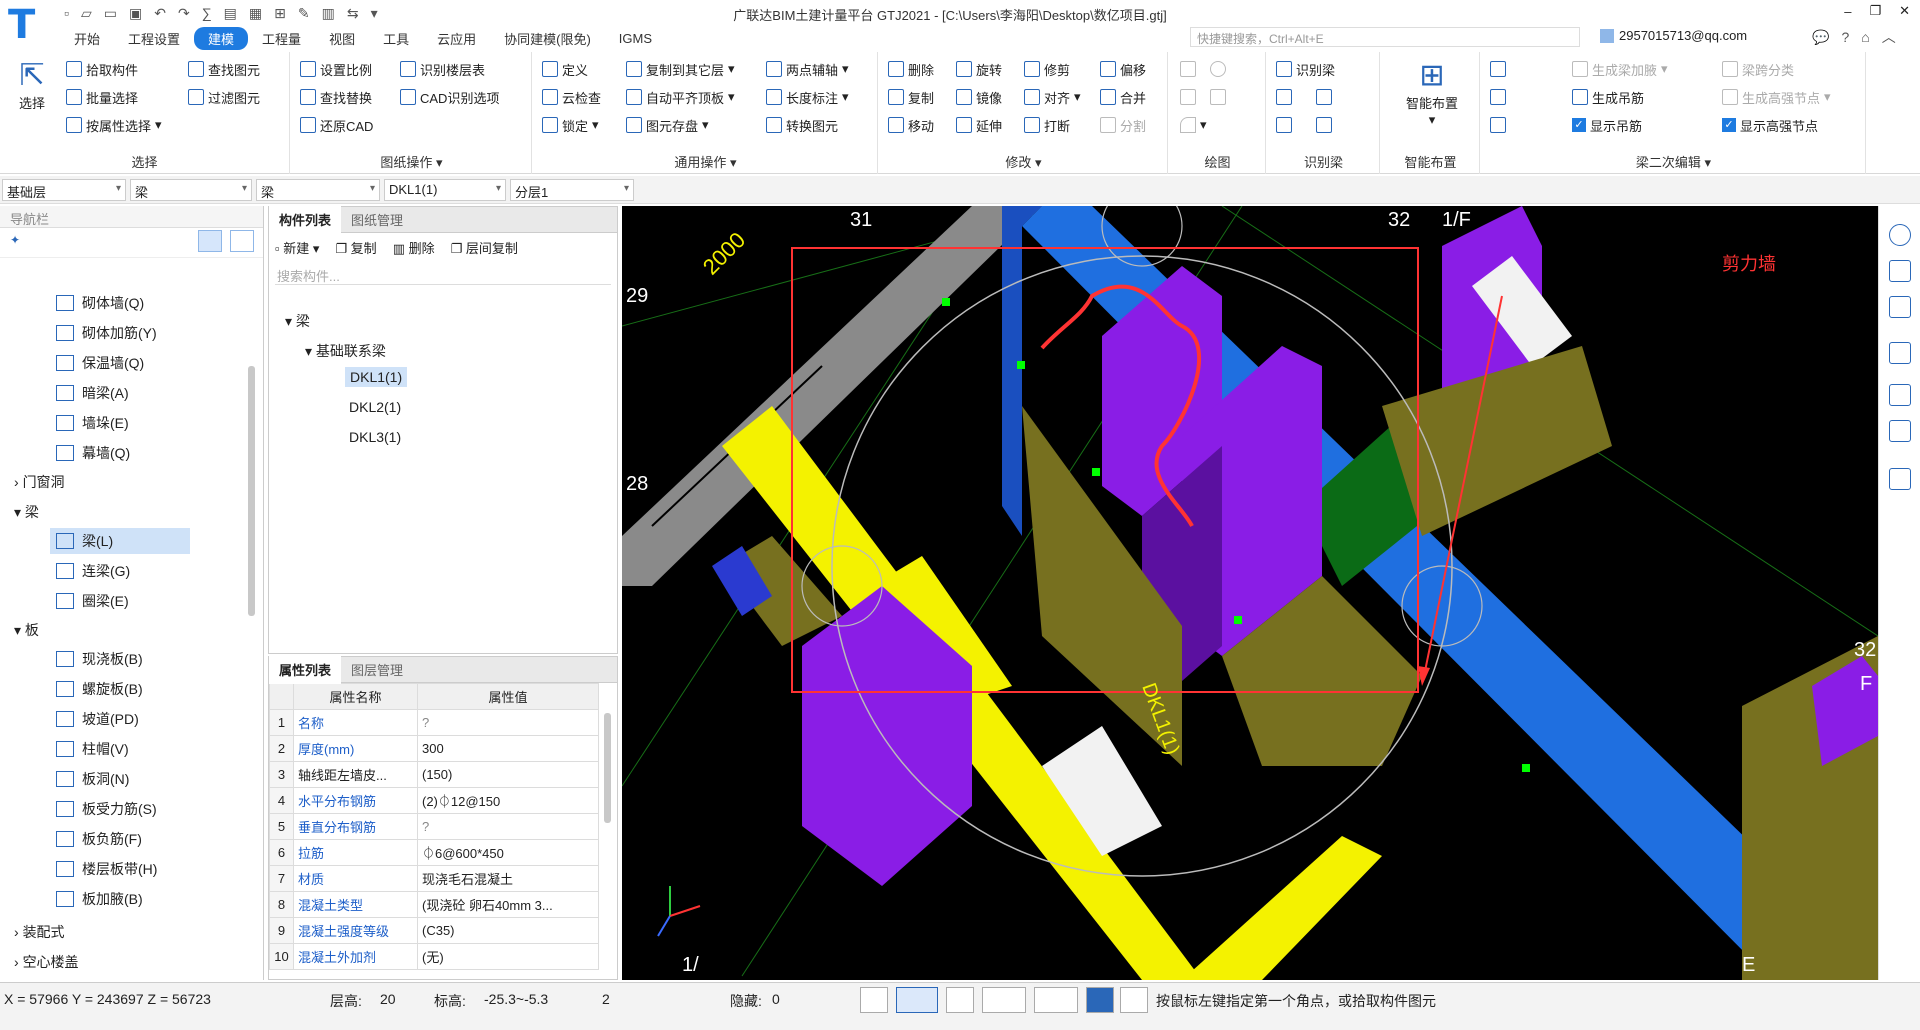 Image resolution: width=1920 pixels, height=1030 pixels. What do you see at coordinates (1123, 97) in the screenshot?
I see `merge-button: 合并` at bounding box center [1123, 97].